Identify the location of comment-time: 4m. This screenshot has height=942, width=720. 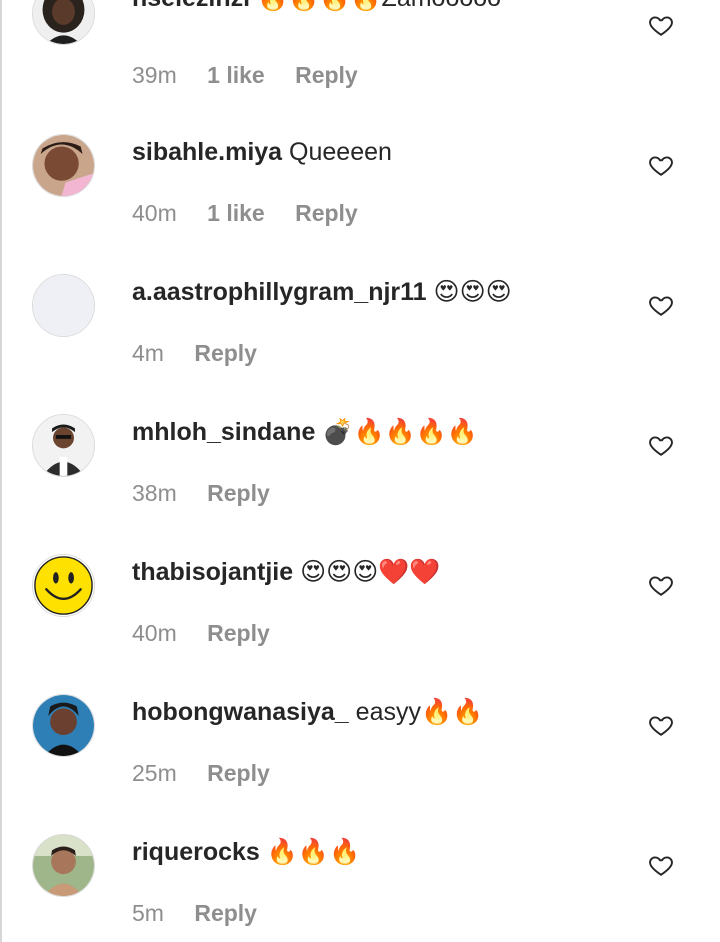
(148, 353).